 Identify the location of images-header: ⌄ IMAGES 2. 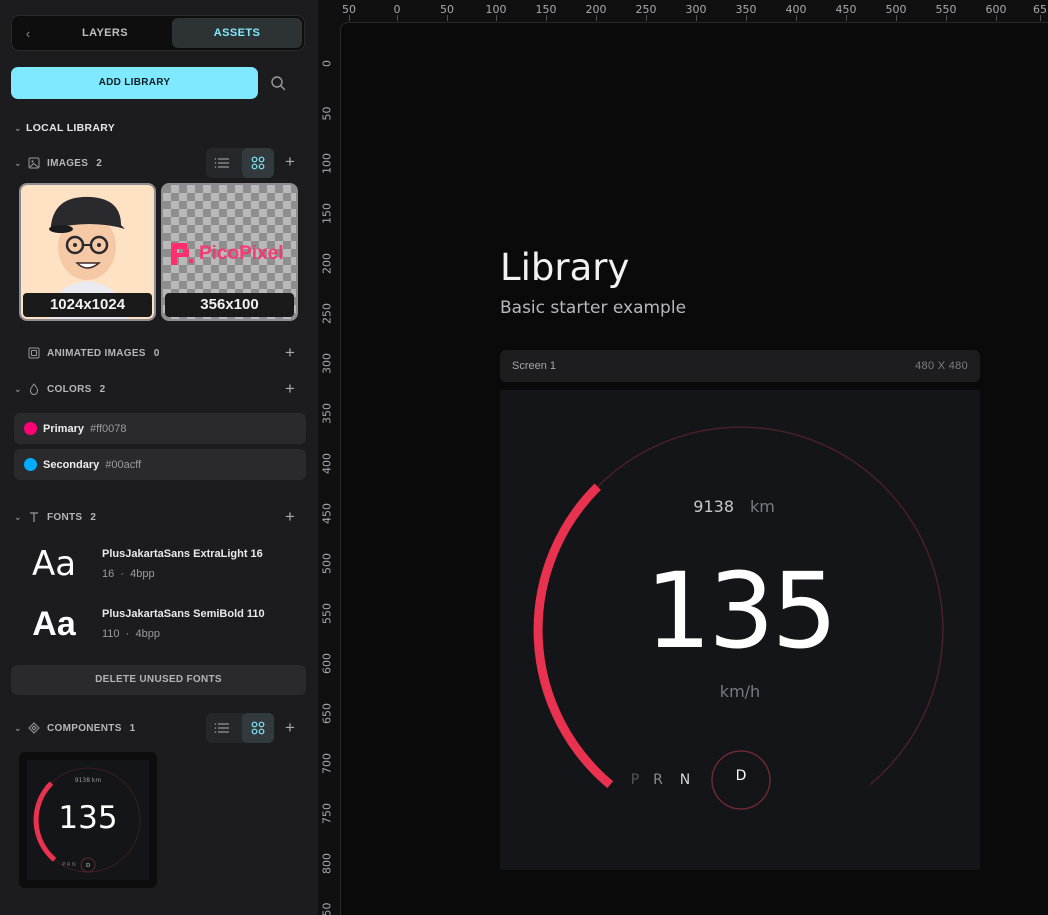
(58, 163).